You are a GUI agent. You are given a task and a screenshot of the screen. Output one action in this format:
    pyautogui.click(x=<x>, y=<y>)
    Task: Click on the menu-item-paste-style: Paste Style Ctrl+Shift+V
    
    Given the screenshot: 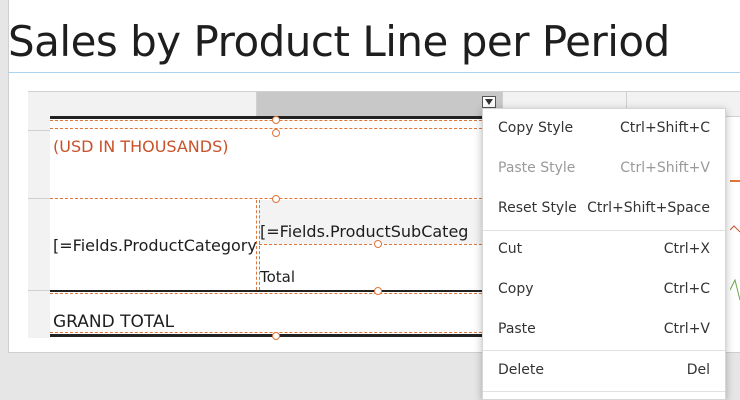 What is the action you would take?
    pyautogui.click(x=604, y=169)
    